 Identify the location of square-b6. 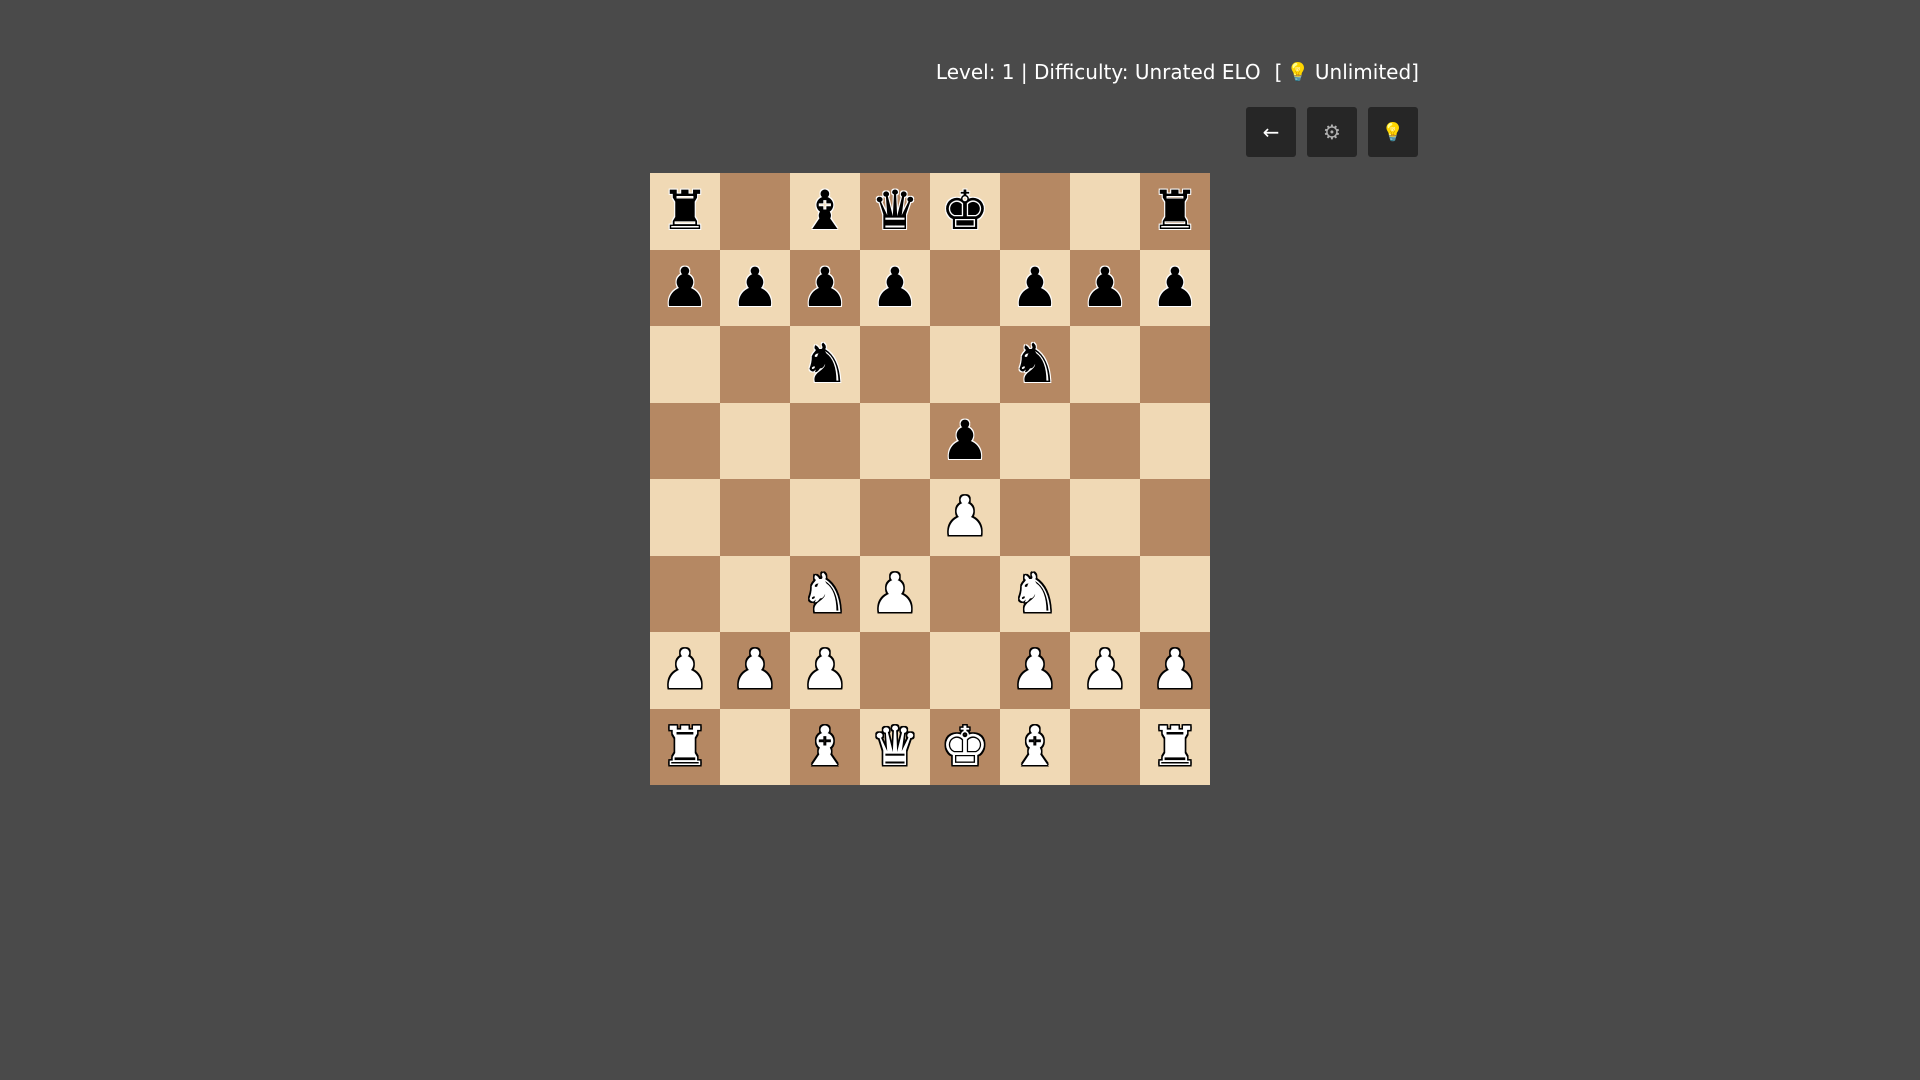
(755, 364).